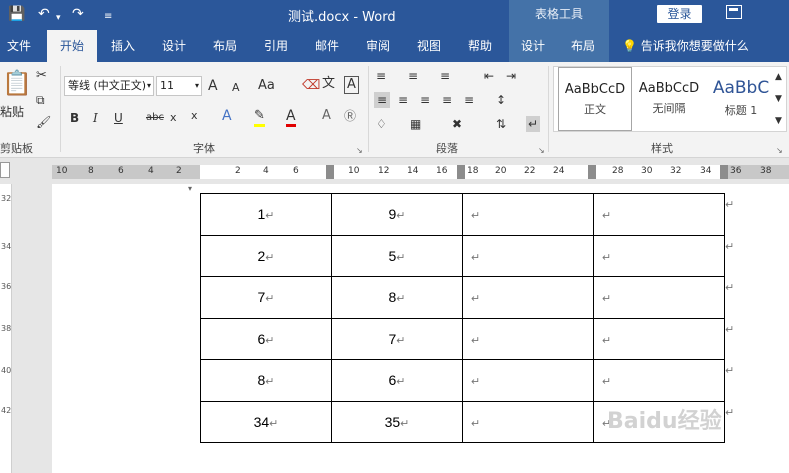 This screenshot has width=789, height=473. What do you see at coordinates (266, 421) in the screenshot?
I see `table-cell: 34↵` at bounding box center [266, 421].